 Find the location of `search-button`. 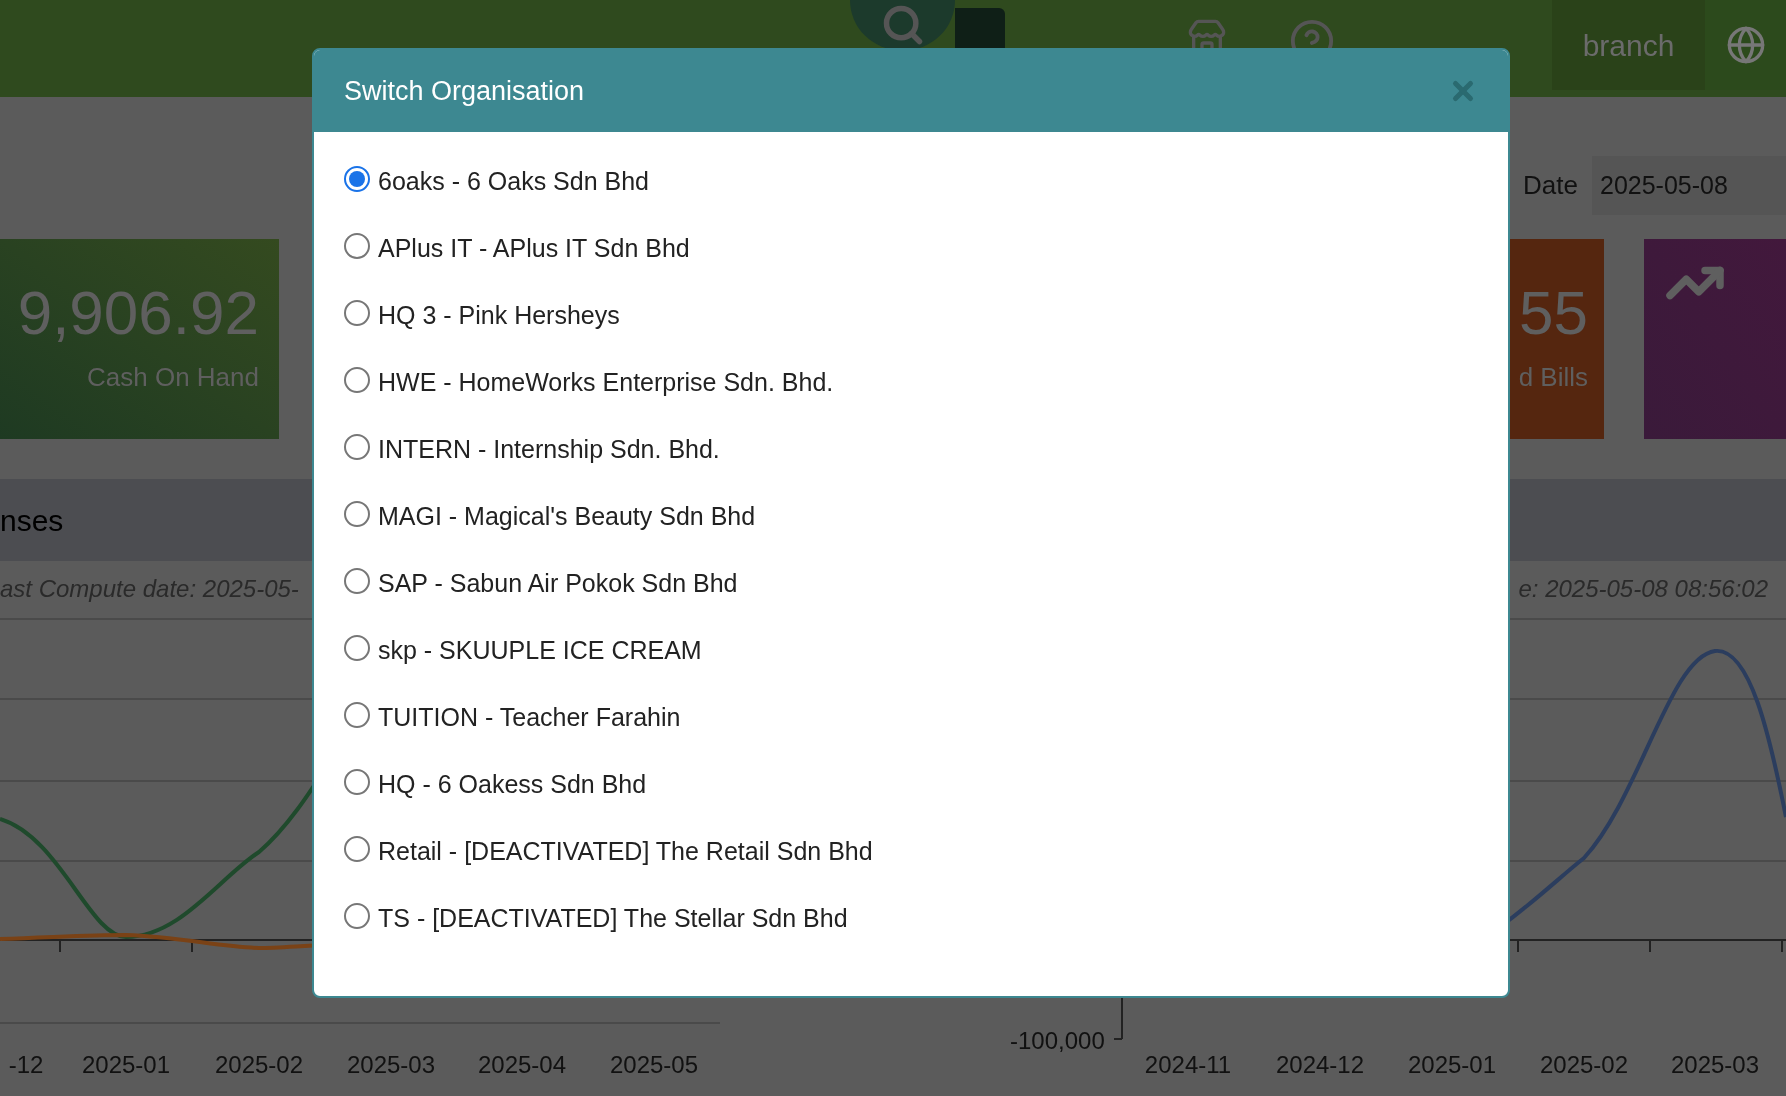

search-button is located at coordinates (902, 25).